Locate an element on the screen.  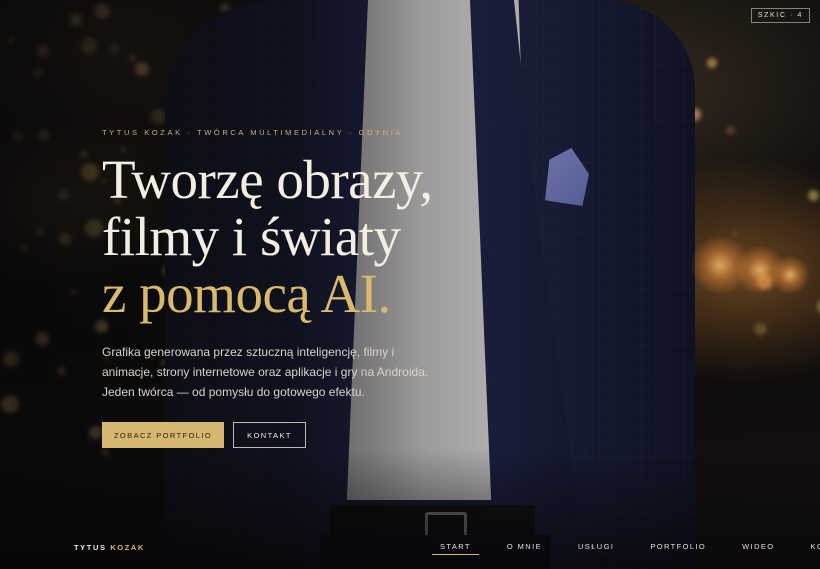
nav-item-about: O MNIE is located at coordinates (524, 546).